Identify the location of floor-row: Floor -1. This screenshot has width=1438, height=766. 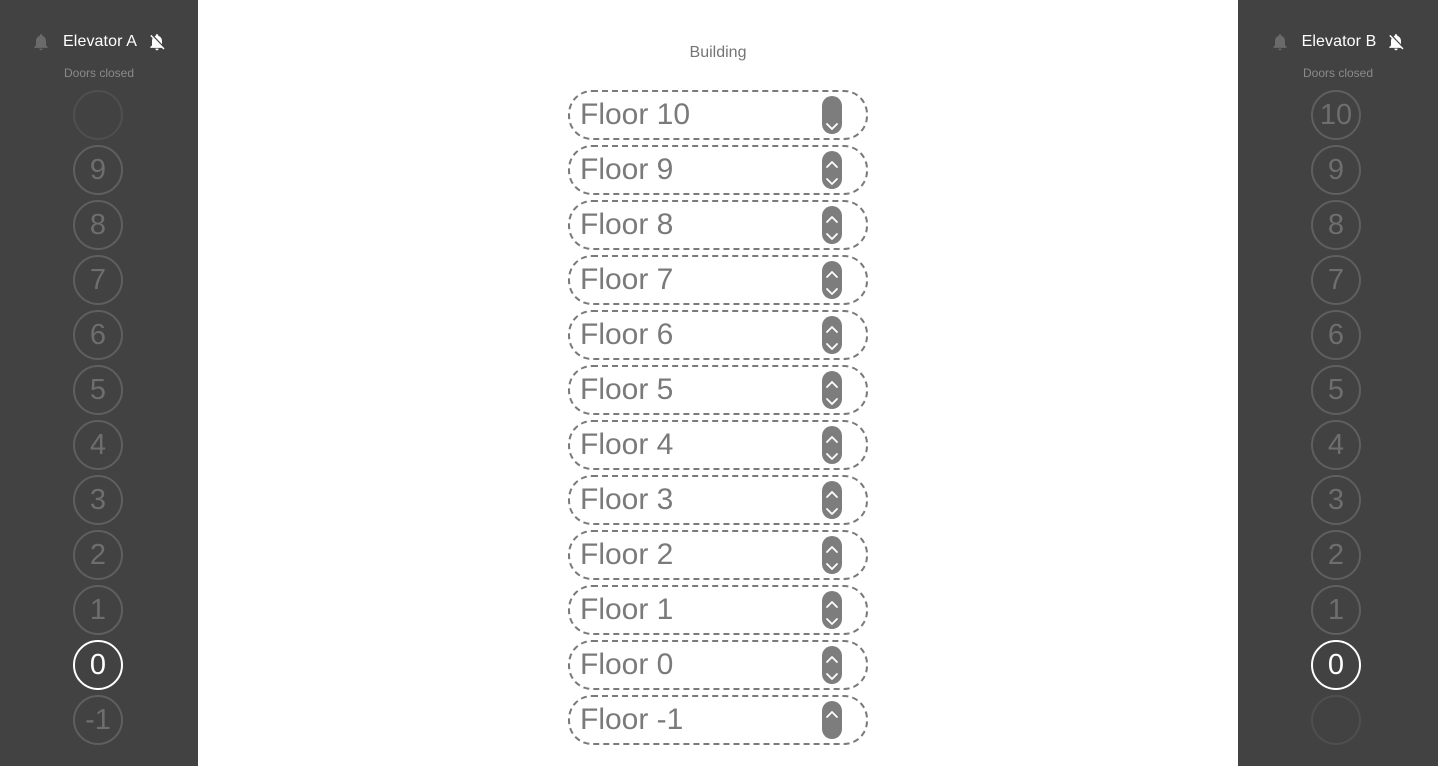
(718, 720).